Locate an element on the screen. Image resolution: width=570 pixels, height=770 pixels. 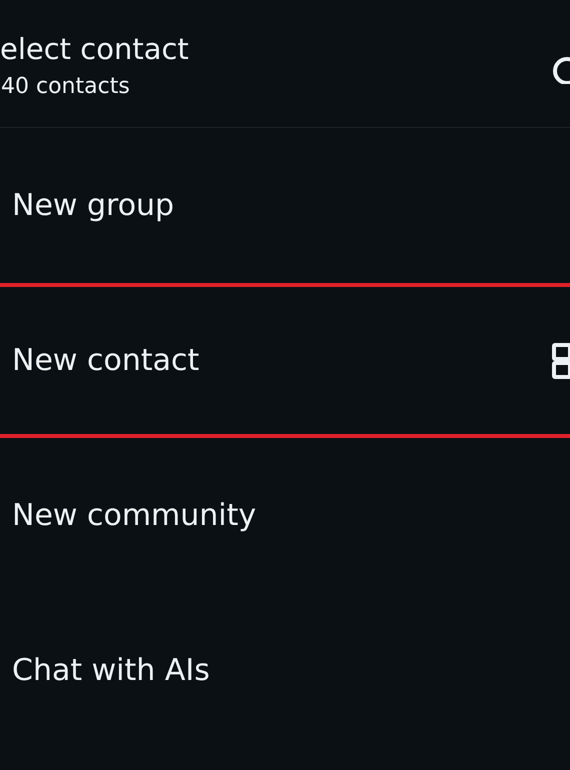
contact-count: 40 contacts is located at coordinates (65, 87).